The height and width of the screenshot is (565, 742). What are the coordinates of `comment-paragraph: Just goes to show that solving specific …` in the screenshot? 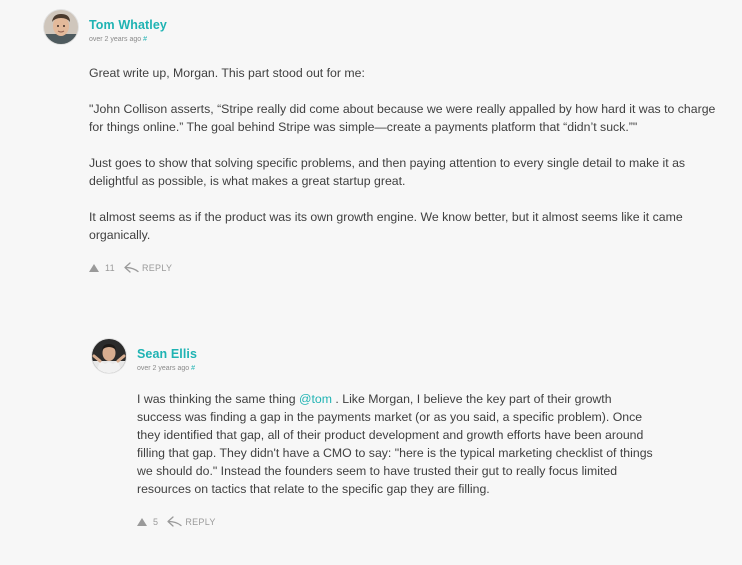 It's located at (387, 172).